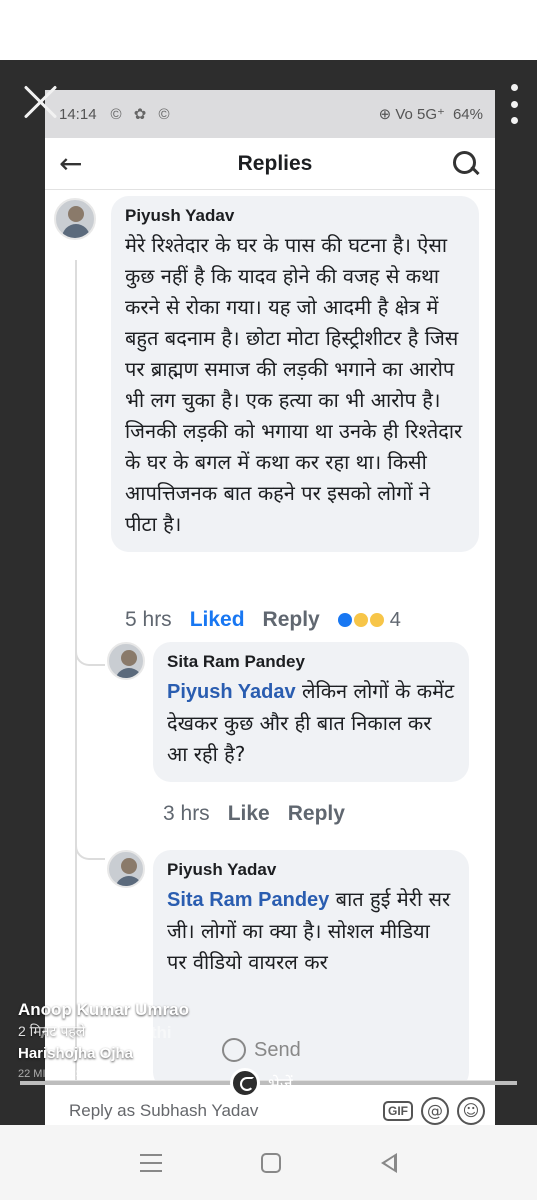  What do you see at coordinates (395, 619) in the screenshot?
I see `reaction-count: 4` at bounding box center [395, 619].